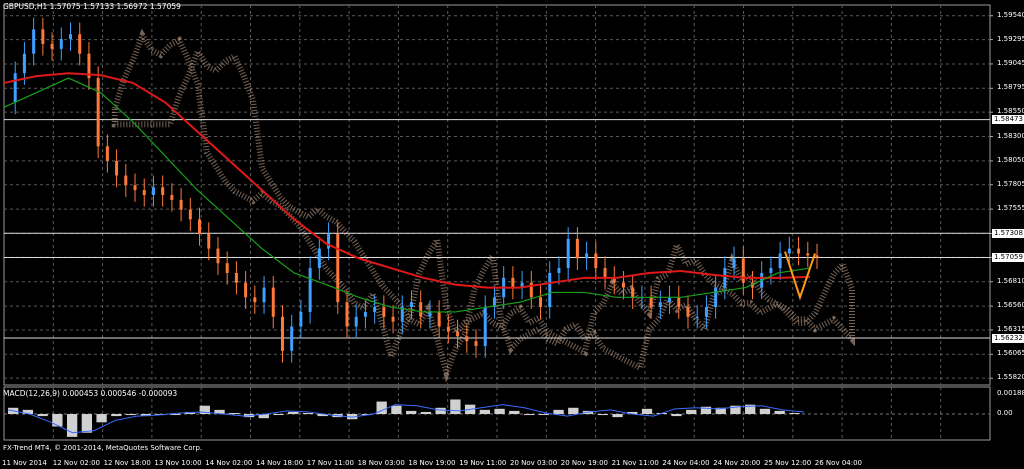 Image resolution: width=1024 pixels, height=469 pixels. What do you see at coordinates (686, 463) in the screenshot?
I see `time-axis-label: 24 Nov 04:00` at bounding box center [686, 463].